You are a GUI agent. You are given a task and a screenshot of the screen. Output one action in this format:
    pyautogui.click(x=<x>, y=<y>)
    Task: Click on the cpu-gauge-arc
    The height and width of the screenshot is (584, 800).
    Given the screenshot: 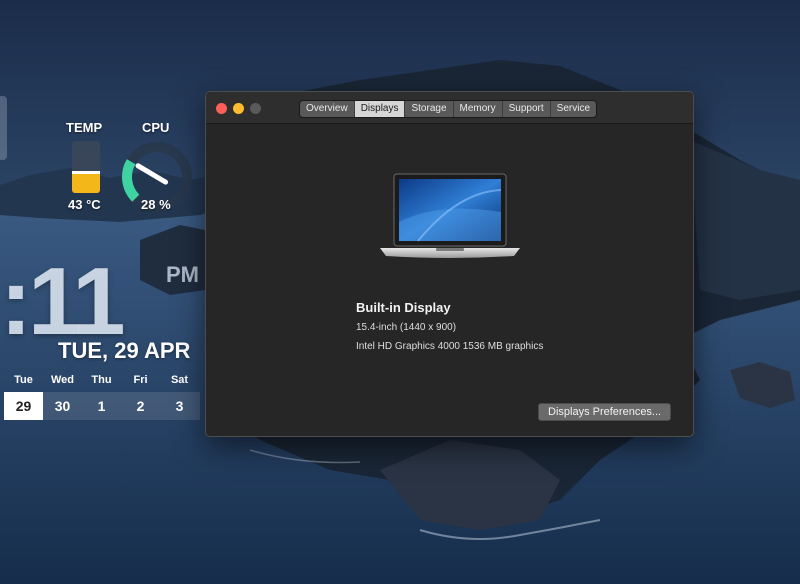 What is the action you would take?
    pyautogui.click(x=131, y=180)
    